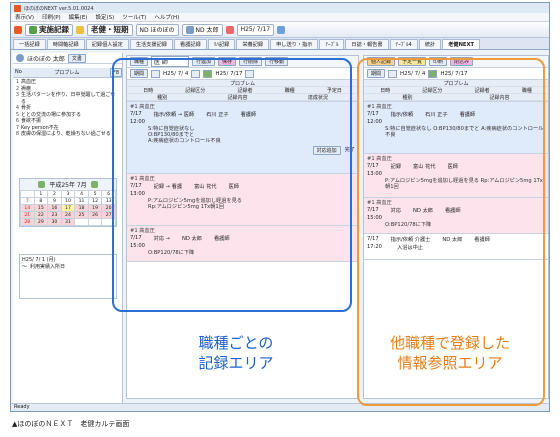 This screenshot has height=437, width=560. I want to click on menu-tools: ツール(T), so click(134, 17).